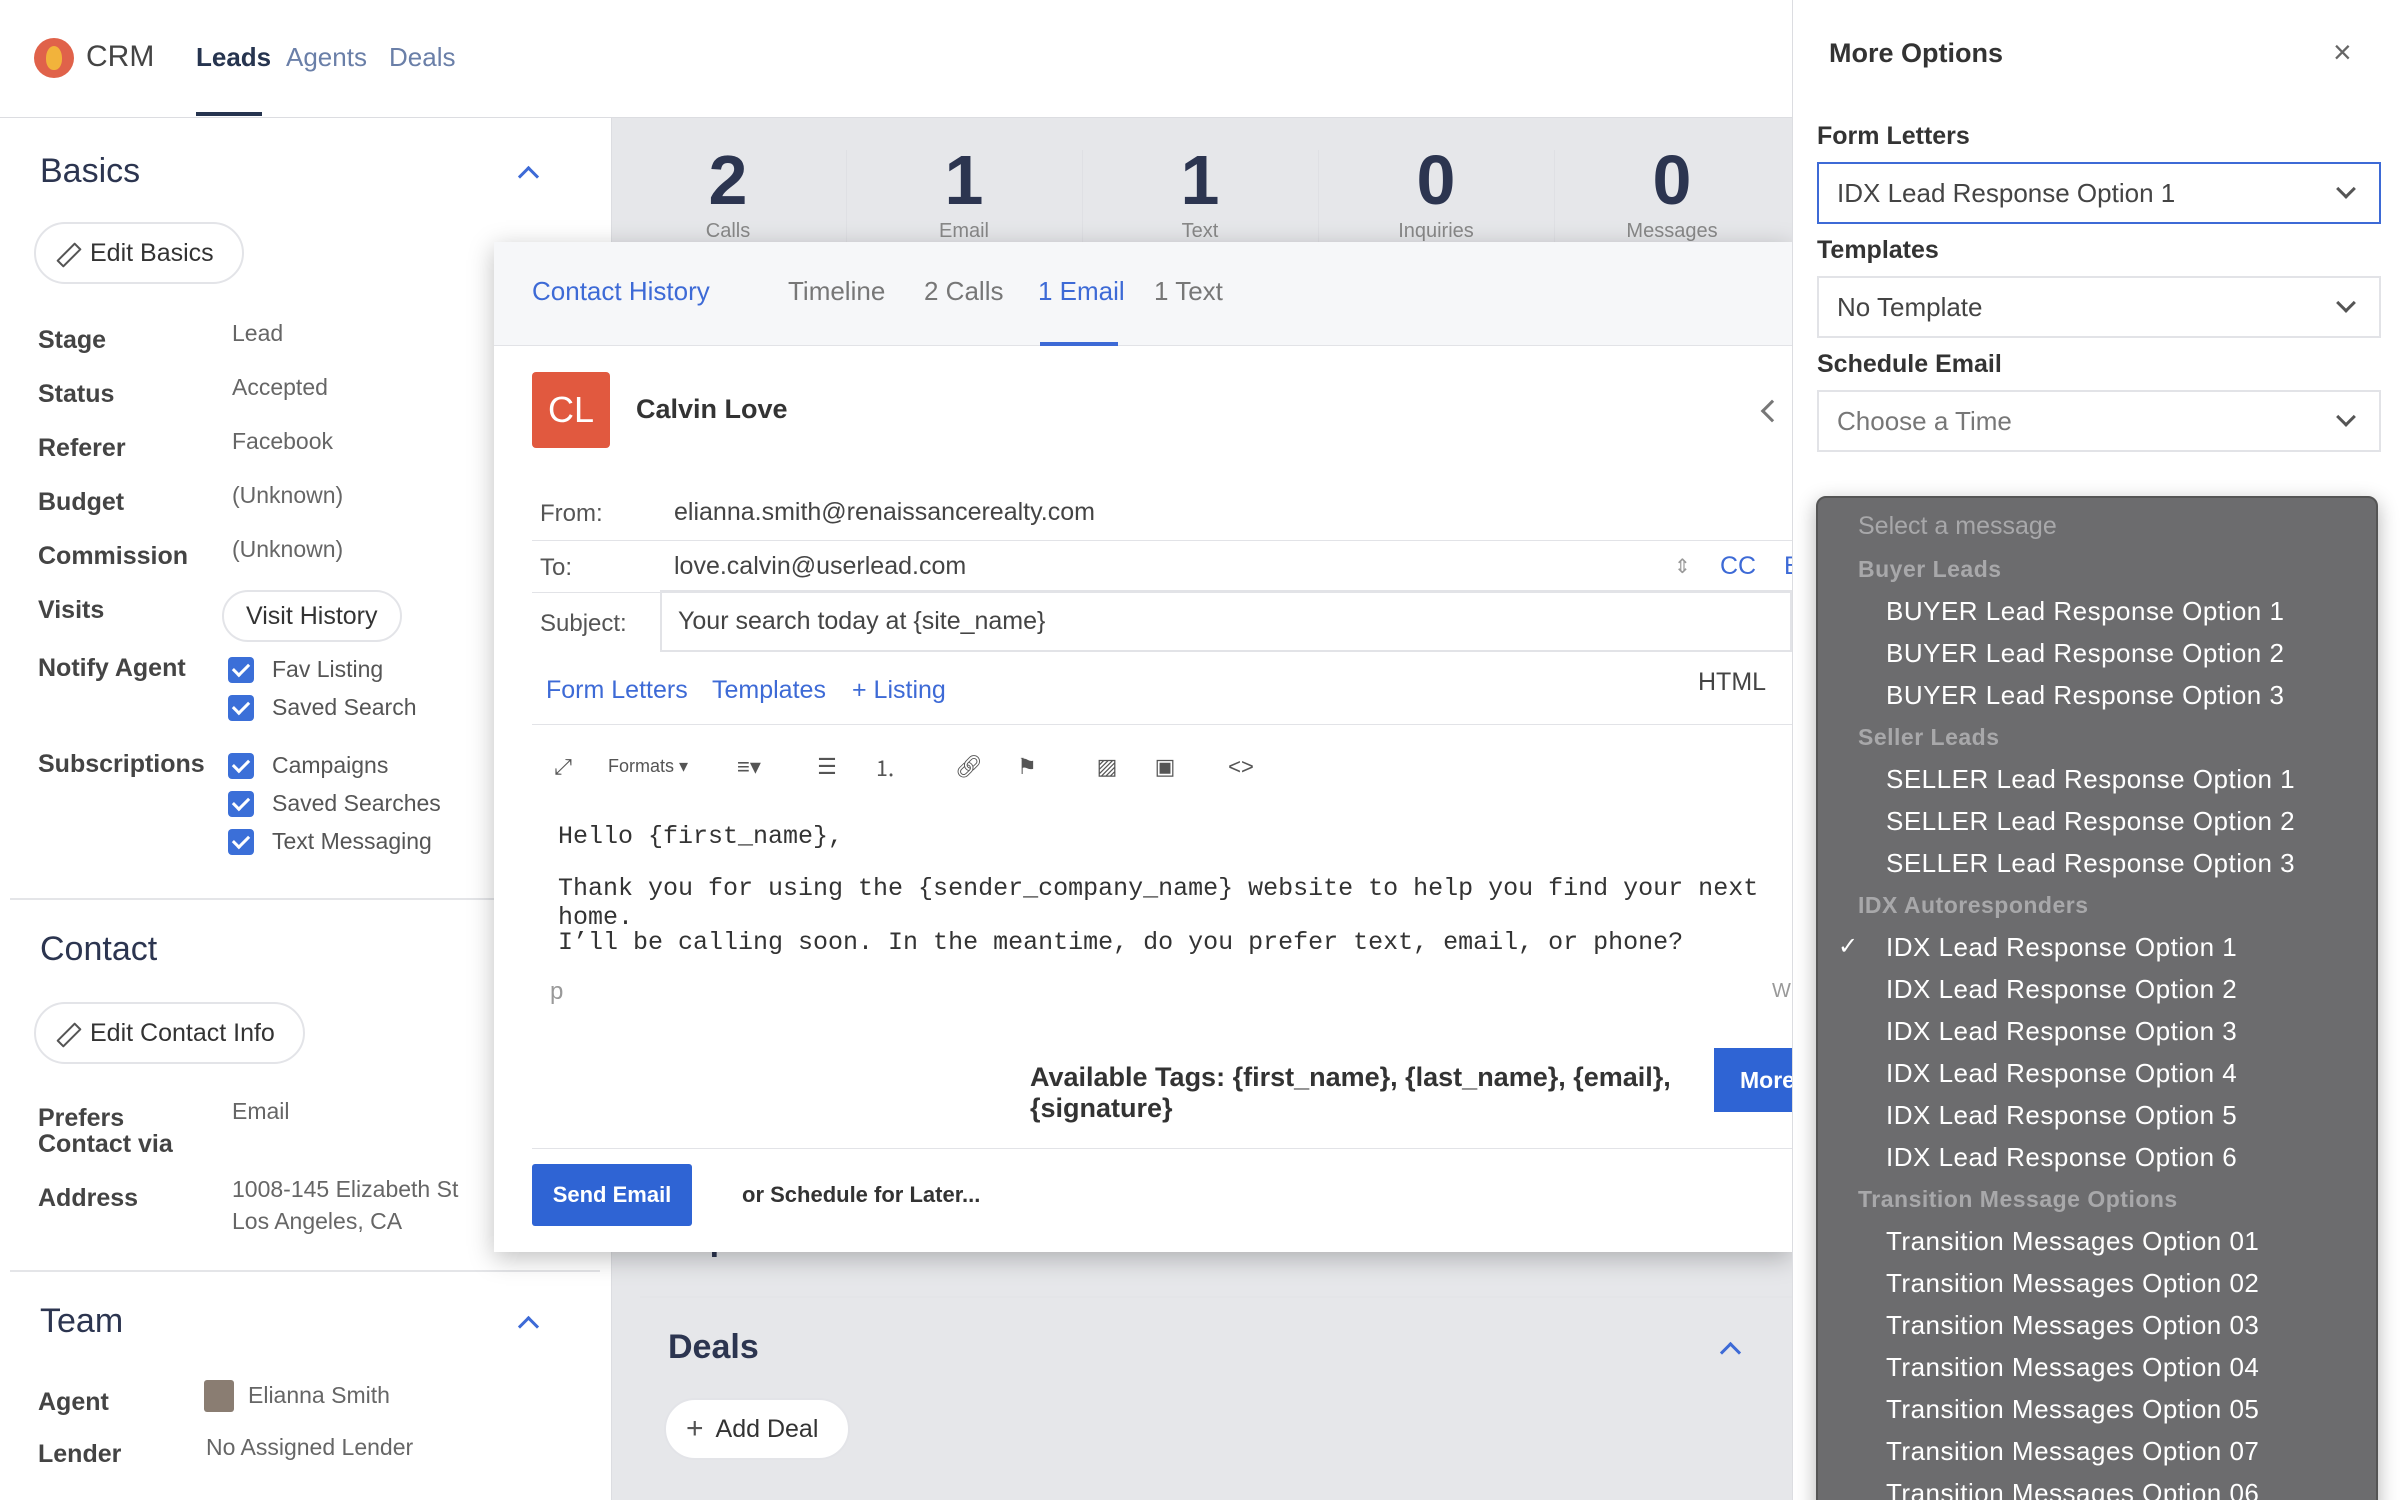  Describe the element at coordinates (2342, 52) in the screenshot. I see `close-icon: ×` at that location.